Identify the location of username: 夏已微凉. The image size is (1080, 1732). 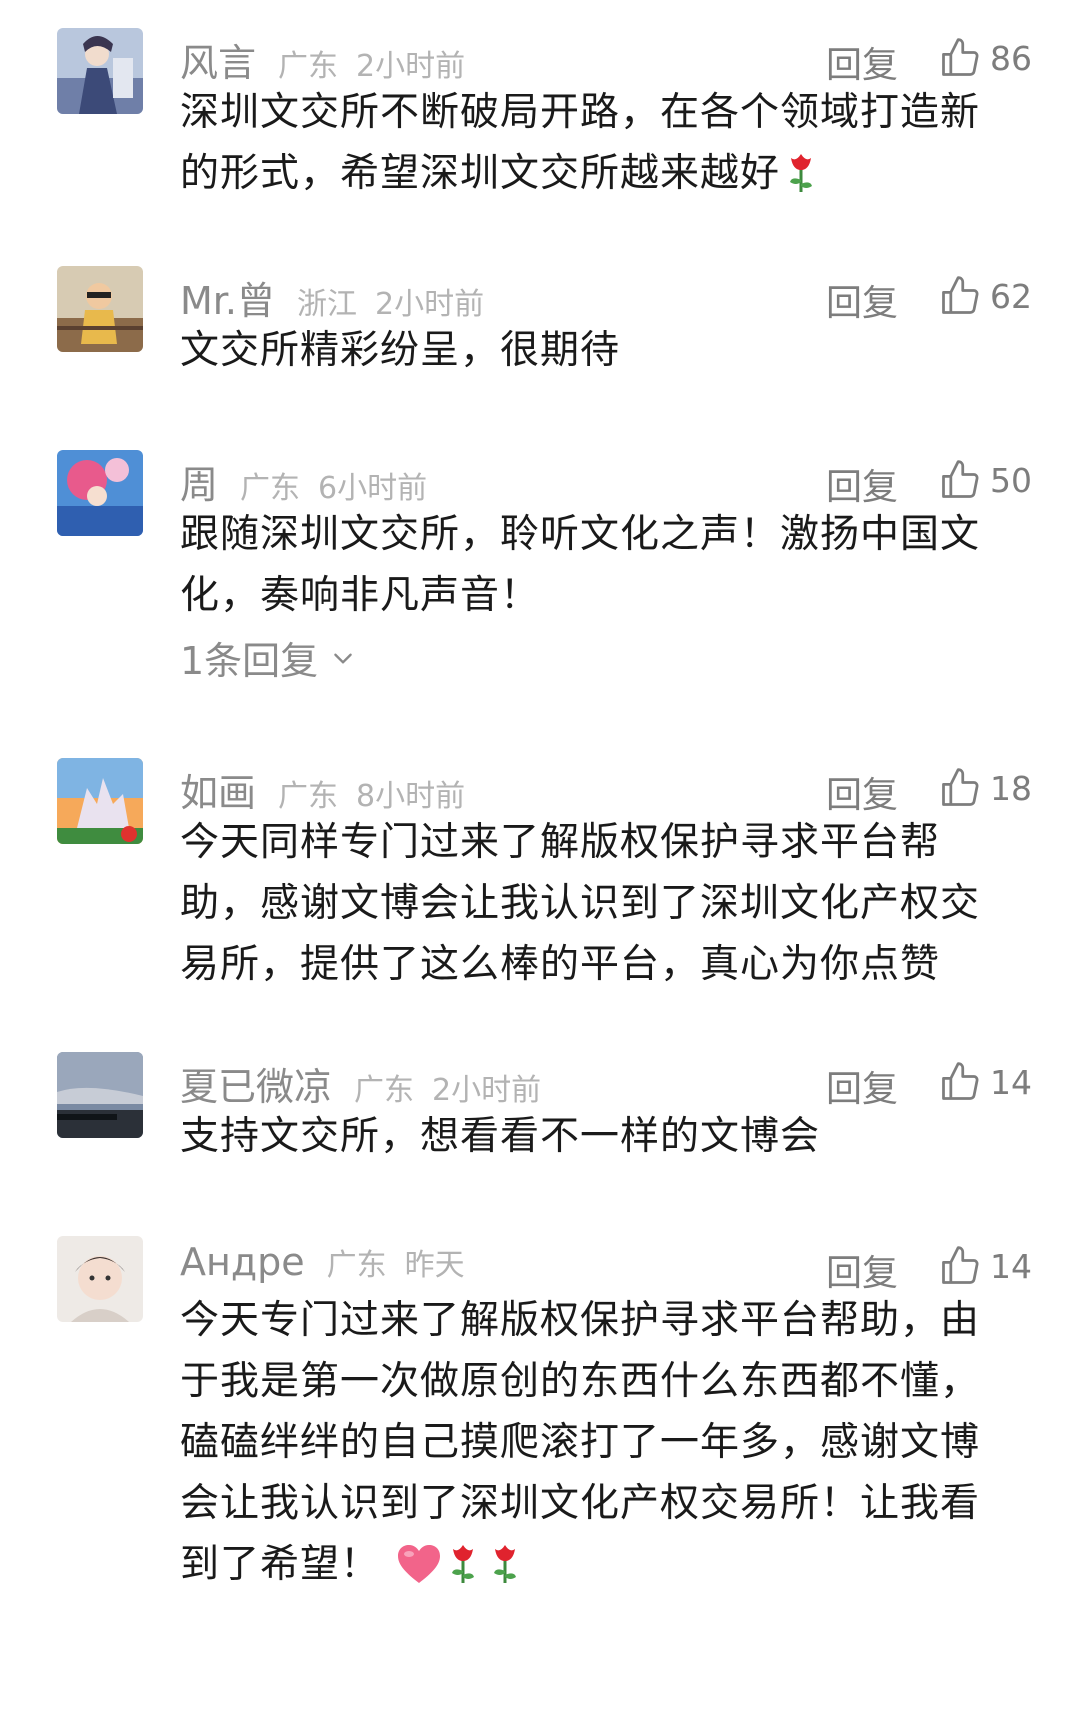
(256, 1083).